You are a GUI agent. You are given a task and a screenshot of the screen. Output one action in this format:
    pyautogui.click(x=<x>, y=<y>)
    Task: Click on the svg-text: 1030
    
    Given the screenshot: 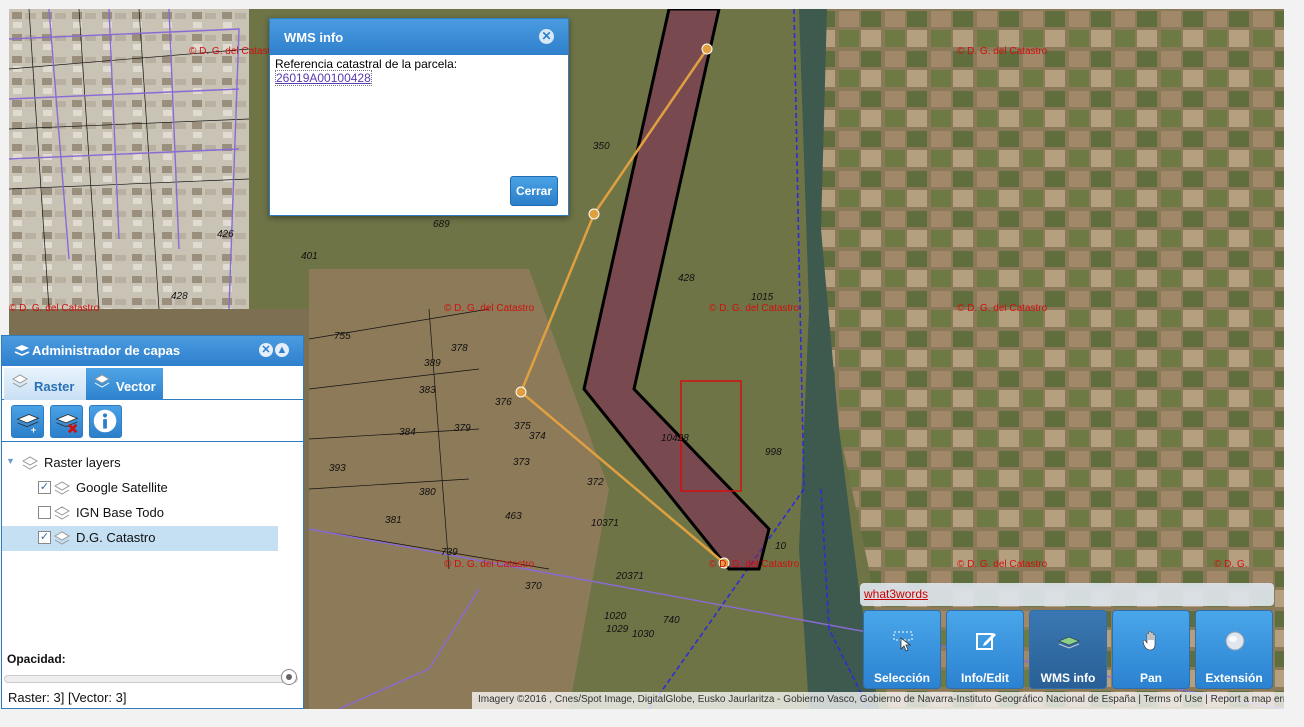 What is the action you would take?
    pyautogui.click(x=643, y=634)
    